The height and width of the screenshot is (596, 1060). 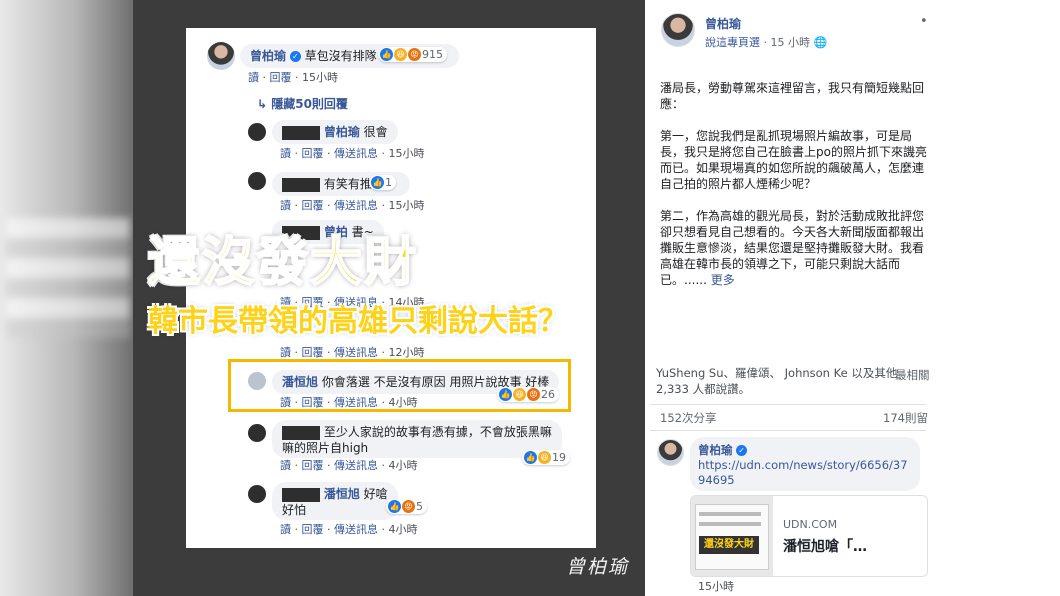 What do you see at coordinates (283, 263) in the screenshot?
I see `headline-main: 還沒發大財` at bounding box center [283, 263].